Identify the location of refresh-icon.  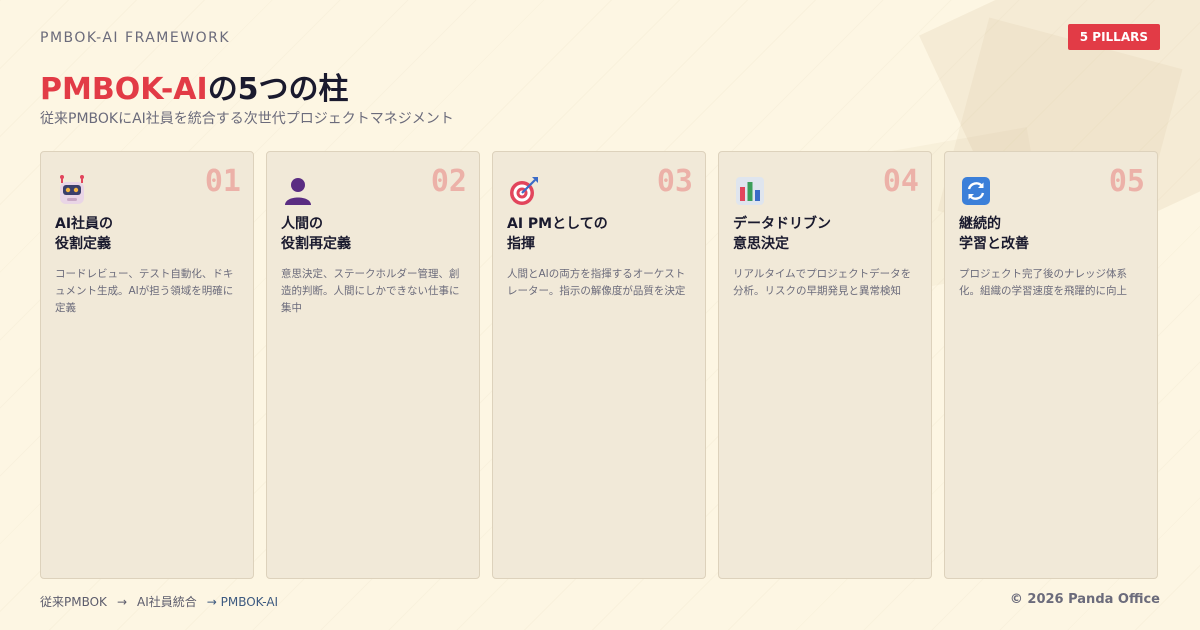
(976, 191).